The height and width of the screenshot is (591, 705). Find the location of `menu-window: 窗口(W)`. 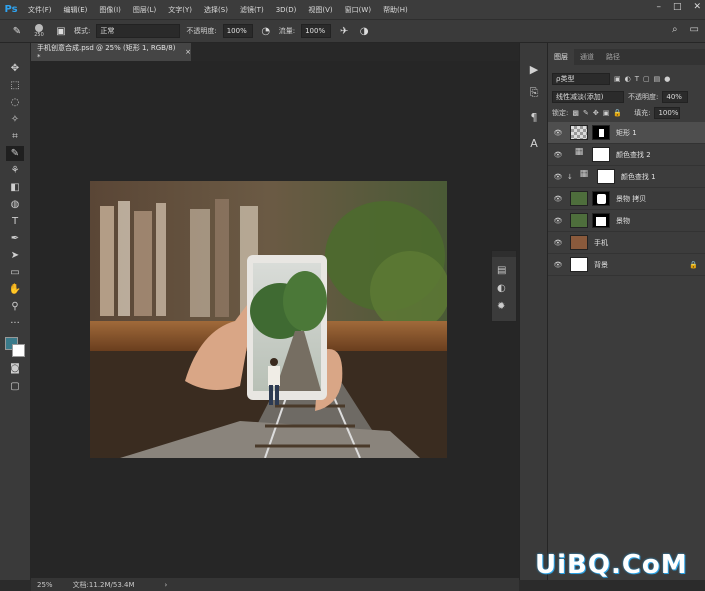

menu-window: 窗口(W) is located at coordinates (358, 10).